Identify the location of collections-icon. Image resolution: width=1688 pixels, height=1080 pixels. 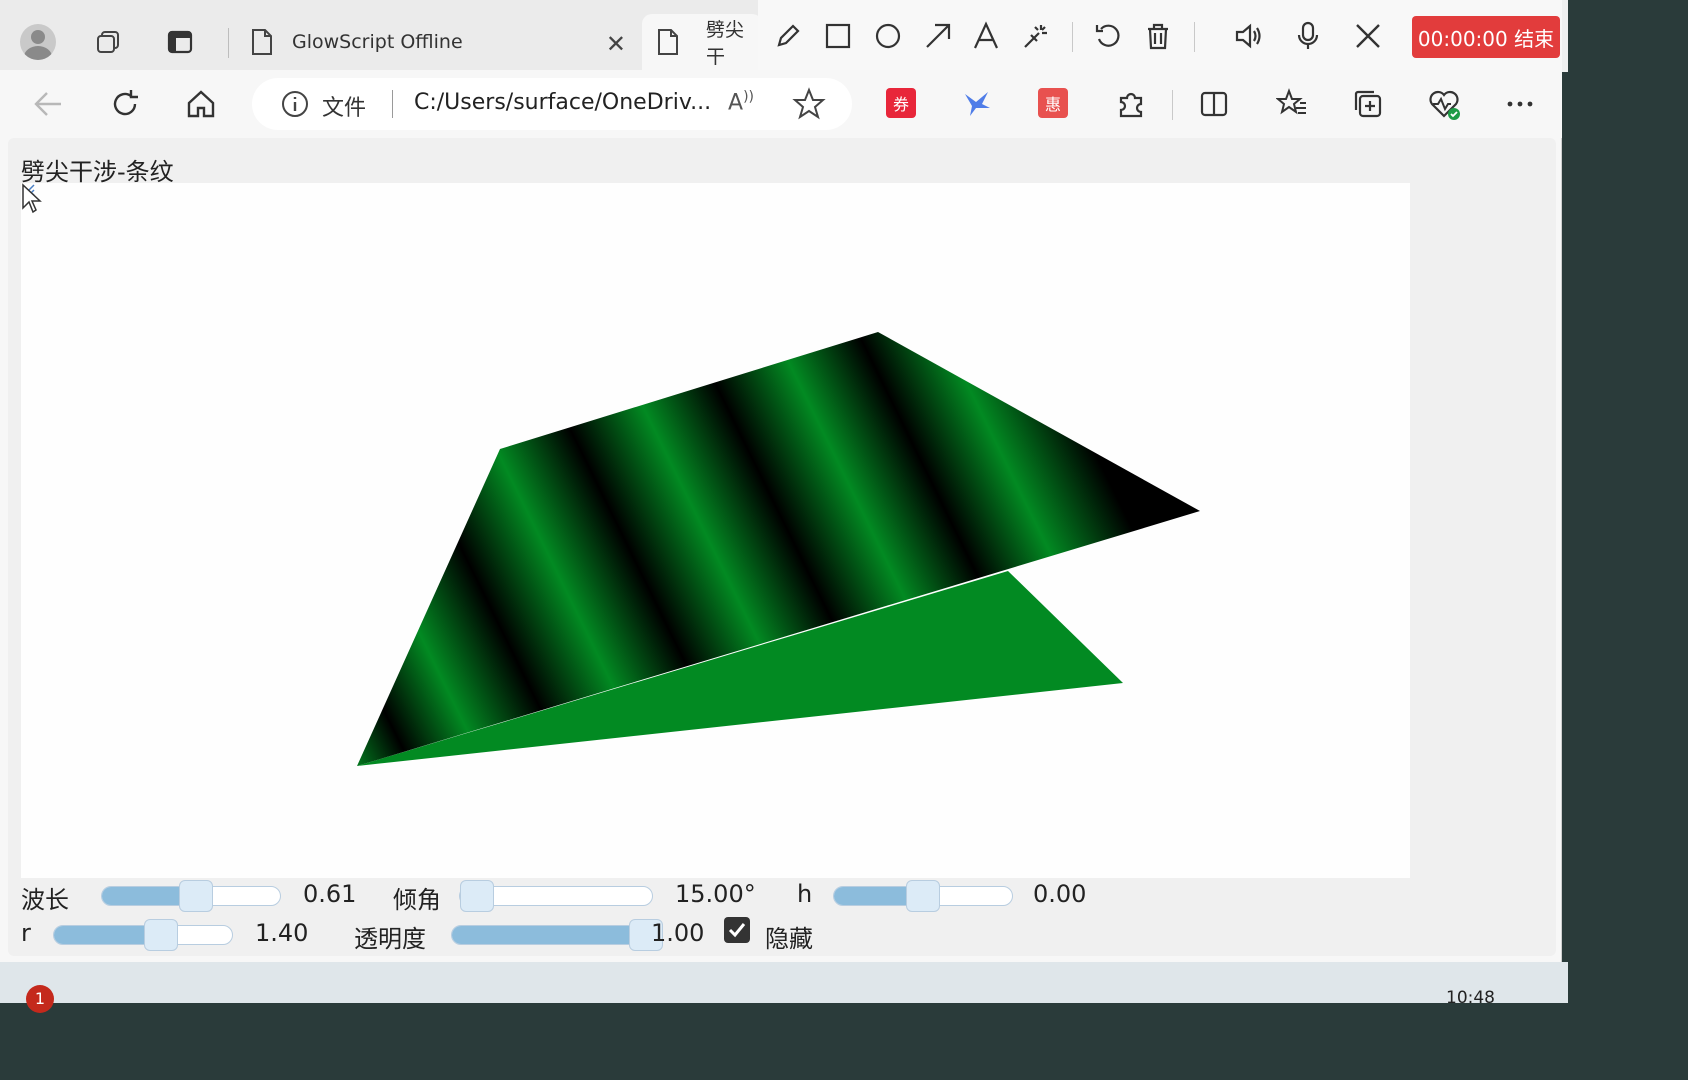
(1368, 104).